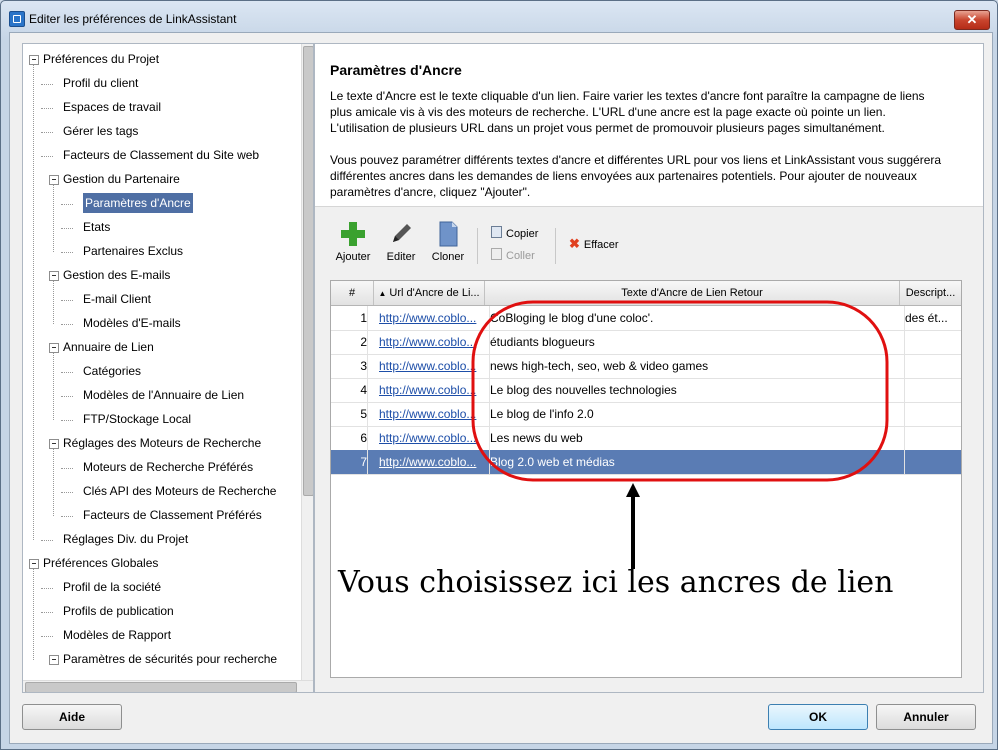 This screenshot has height=750, width=998. Describe the element at coordinates (117, 299) in the screenshot. I see `tree-item: E-mail Client` at that location.